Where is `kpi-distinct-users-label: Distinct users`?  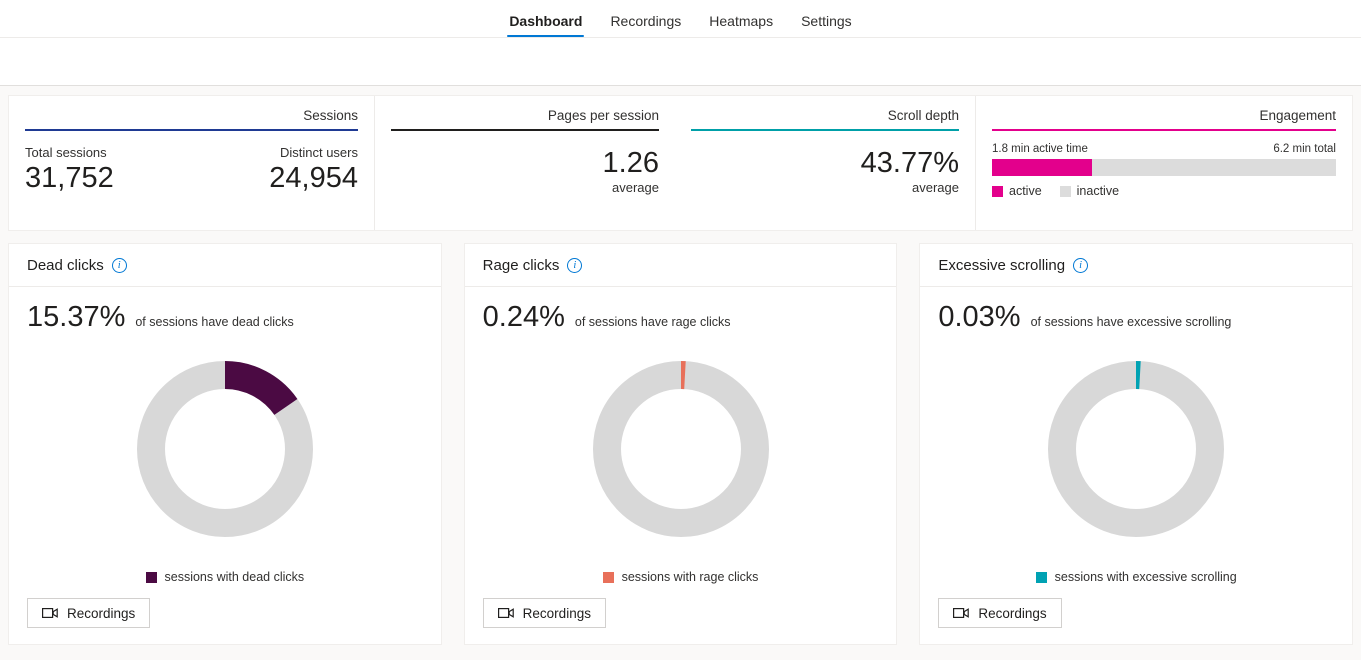
kpi-distinct-users-label: Distinct users is located at coordinates (318, 152).